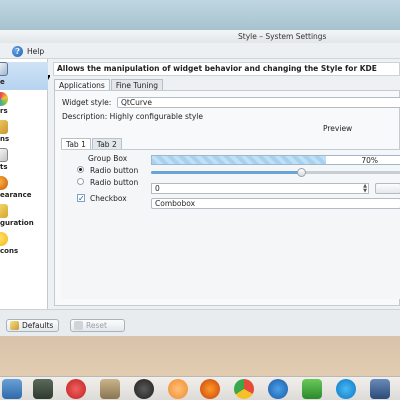 Image resolution: width=400 pixels, height=400 pixels. Describe the element at coordinates (17, 51) in the screenshot. I see `help-icon: ?` at that location.